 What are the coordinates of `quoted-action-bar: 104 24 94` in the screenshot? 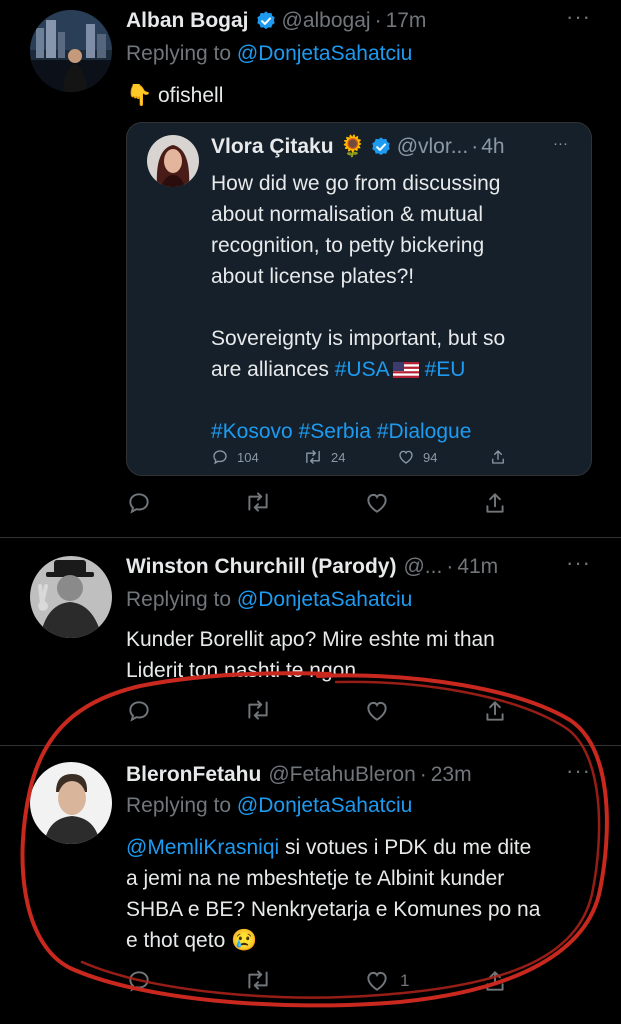 It's located at (361, 458).